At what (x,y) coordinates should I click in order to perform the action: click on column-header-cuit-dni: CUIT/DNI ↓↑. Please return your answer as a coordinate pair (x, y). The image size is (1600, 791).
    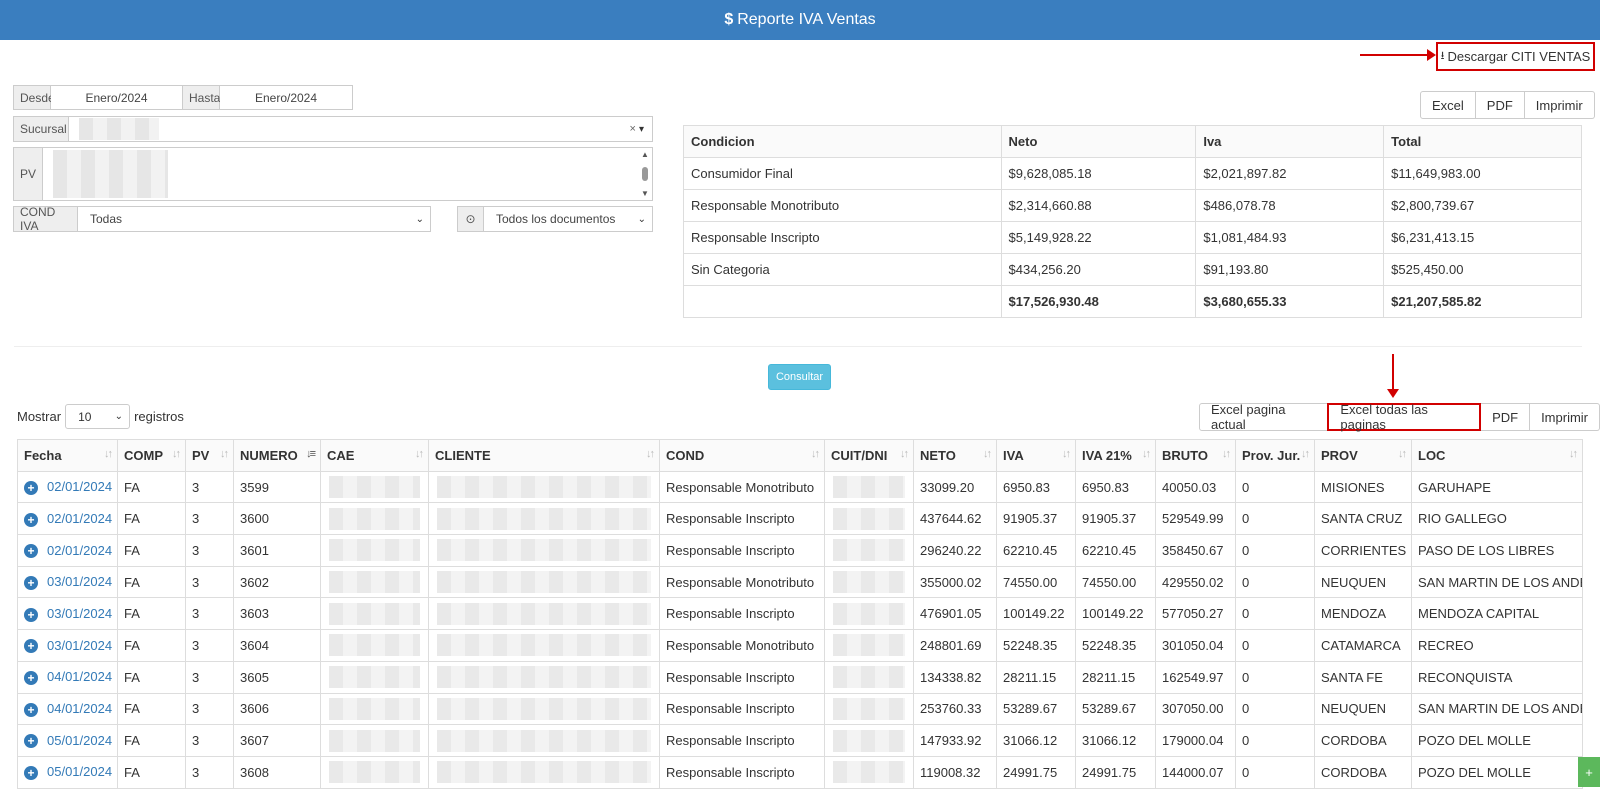
    Looking at the image, I should click on (869, 455).